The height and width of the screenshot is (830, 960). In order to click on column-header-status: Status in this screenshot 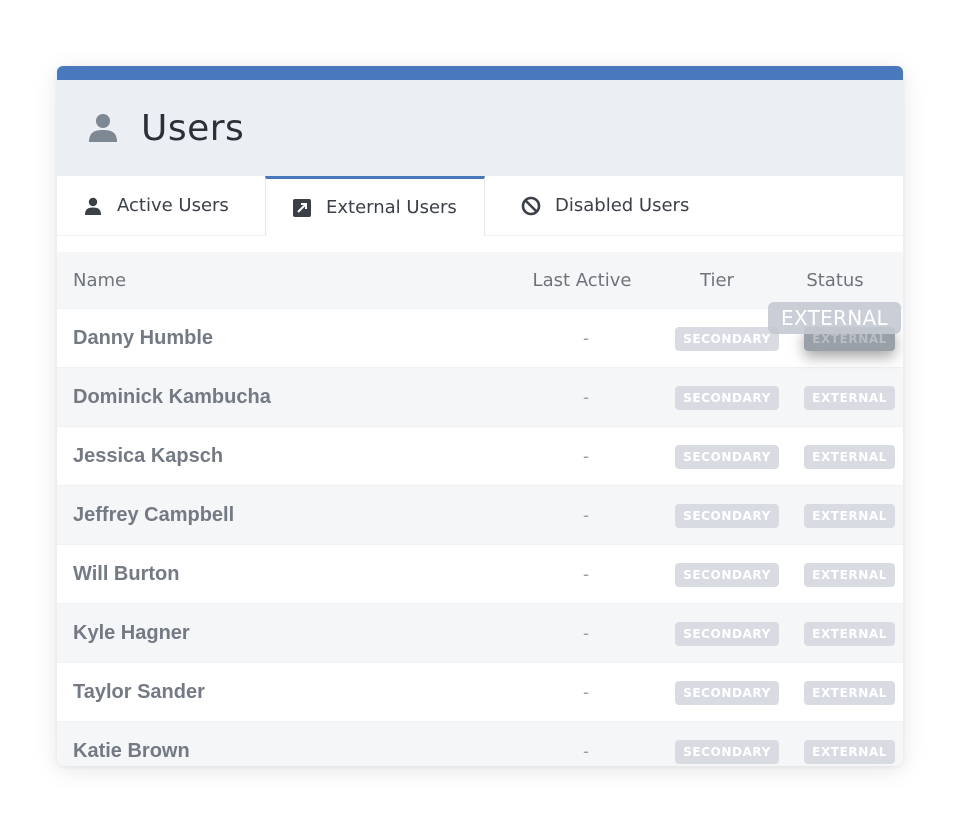, I will do `click(835, 280)`.